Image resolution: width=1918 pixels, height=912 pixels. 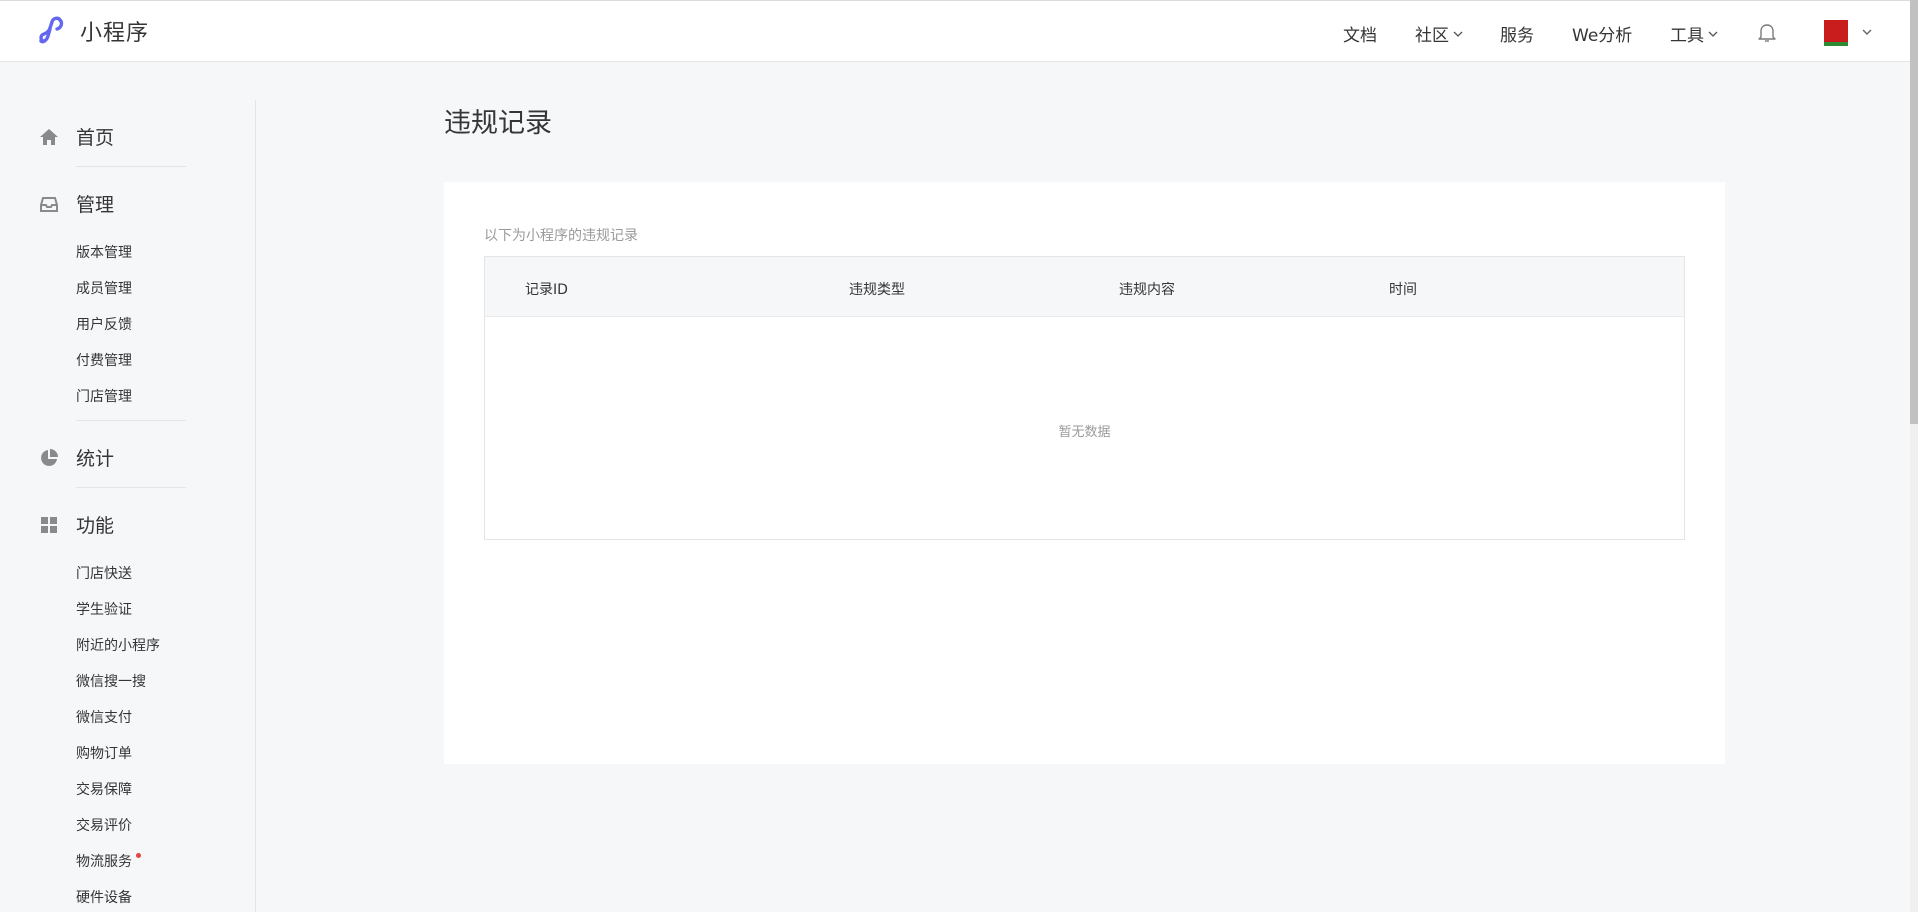 I want to click on page-scrollbar, so click(x=1914, y=456).